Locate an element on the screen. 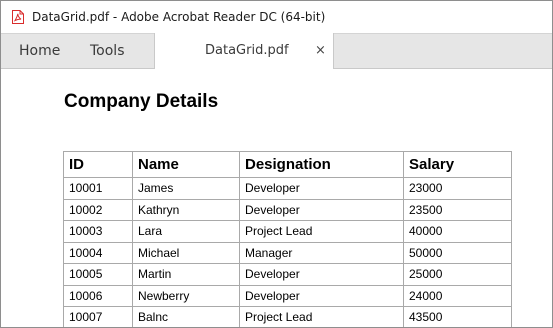  cell-name: Martin is located at coordinates (186, 274).